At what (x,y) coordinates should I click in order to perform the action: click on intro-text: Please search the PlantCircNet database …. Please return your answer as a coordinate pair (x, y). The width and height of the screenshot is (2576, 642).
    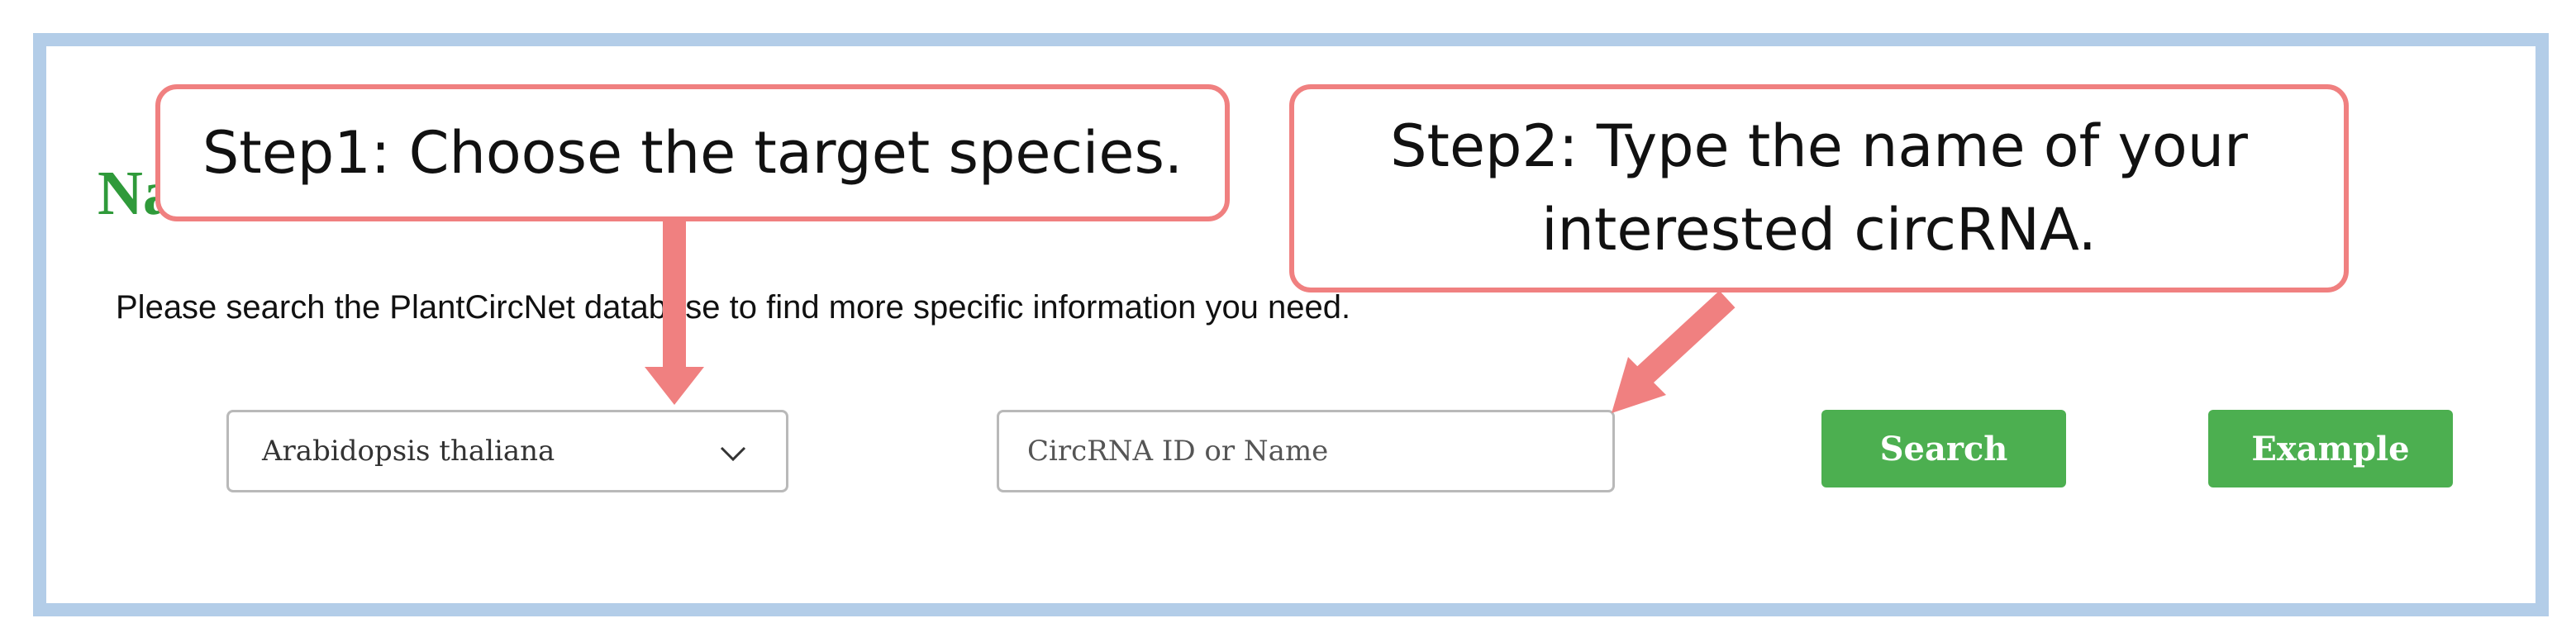
    Looking at the image, I should click on (734, 307).